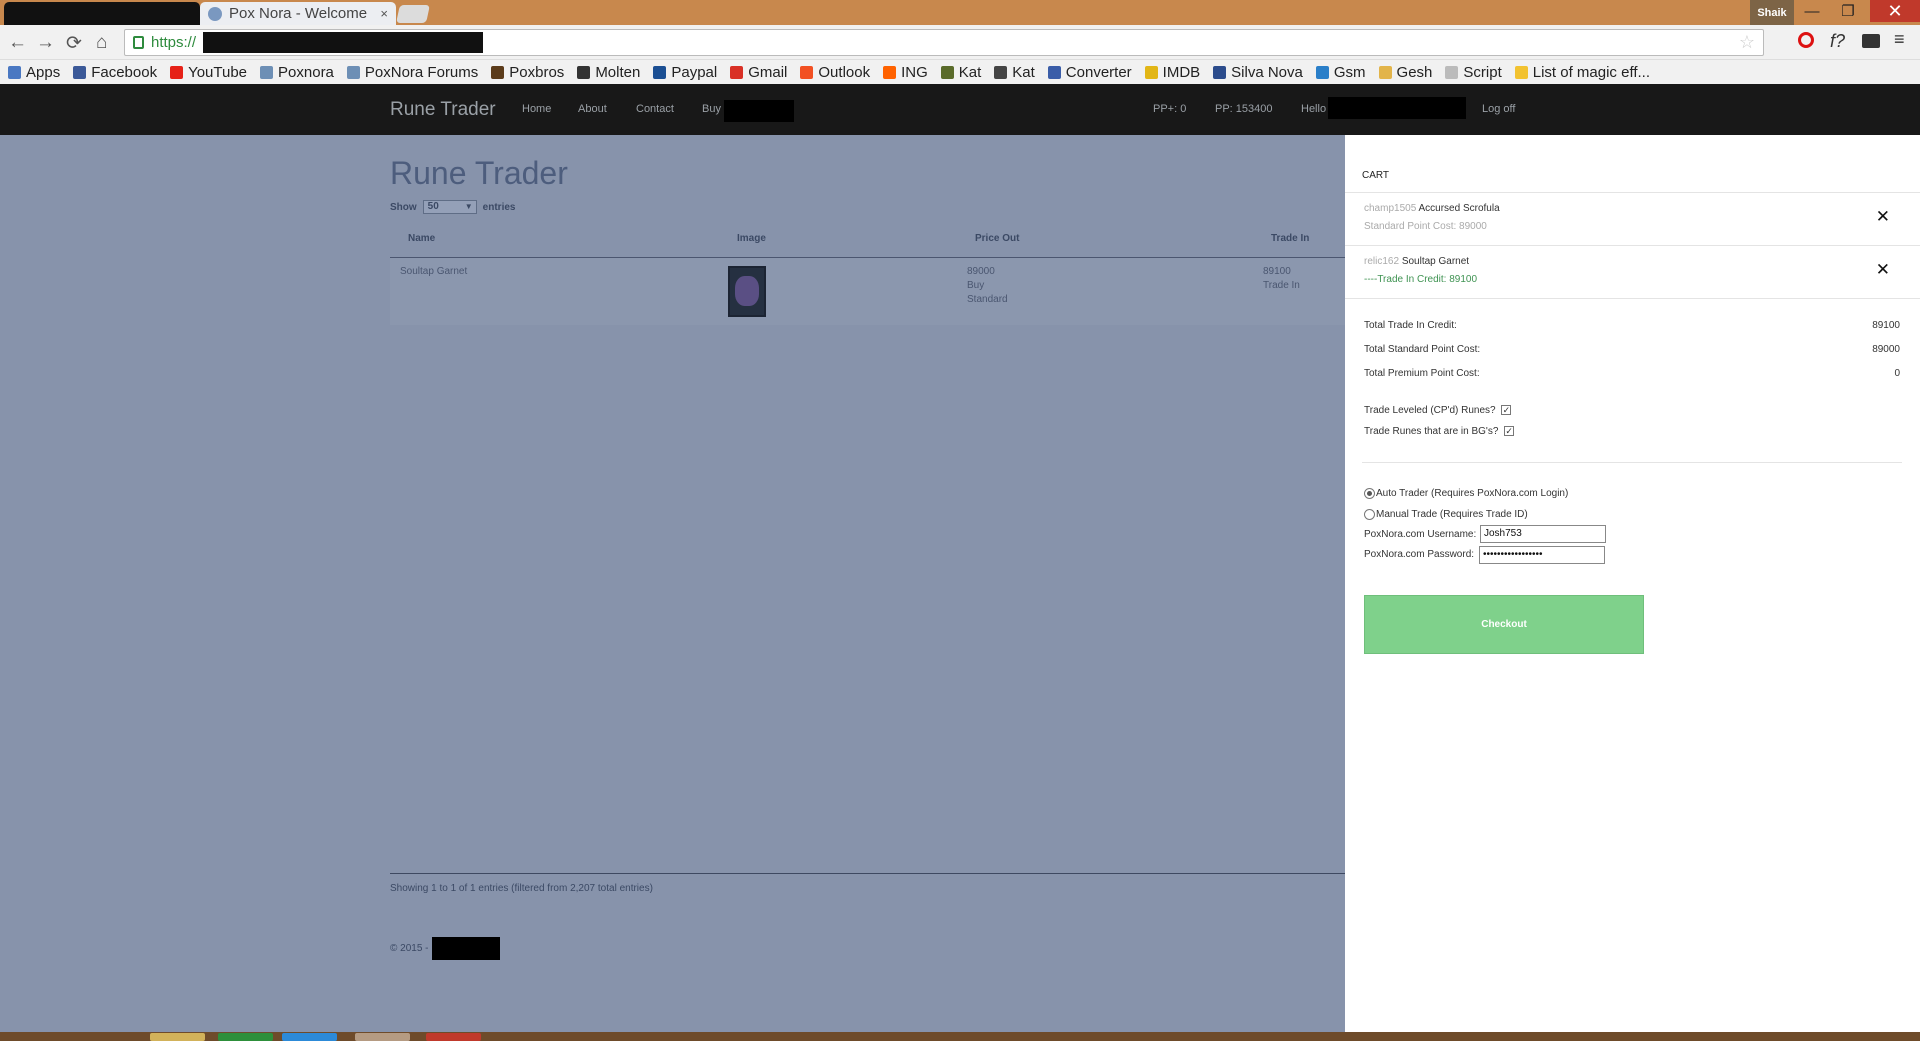  Describe the element at coordinates (1369, 514) in the screenshot. I see `manual-trade-radio` at that location.